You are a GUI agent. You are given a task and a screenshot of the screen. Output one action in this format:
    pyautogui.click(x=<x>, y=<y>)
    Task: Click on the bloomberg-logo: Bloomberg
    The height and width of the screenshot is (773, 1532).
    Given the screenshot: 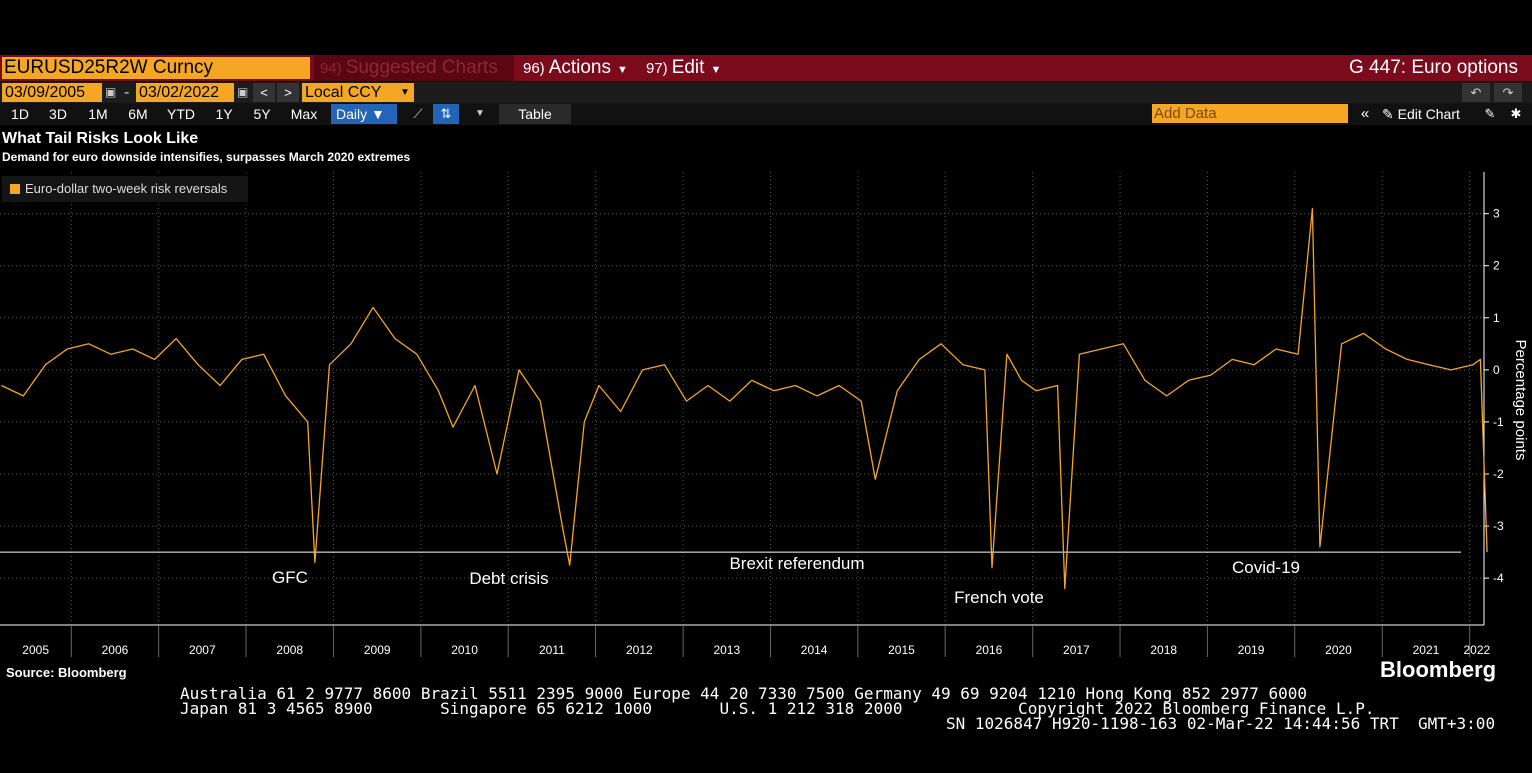 What is the action you would take?
    pyautogui.click(x=1438, y=669)
    